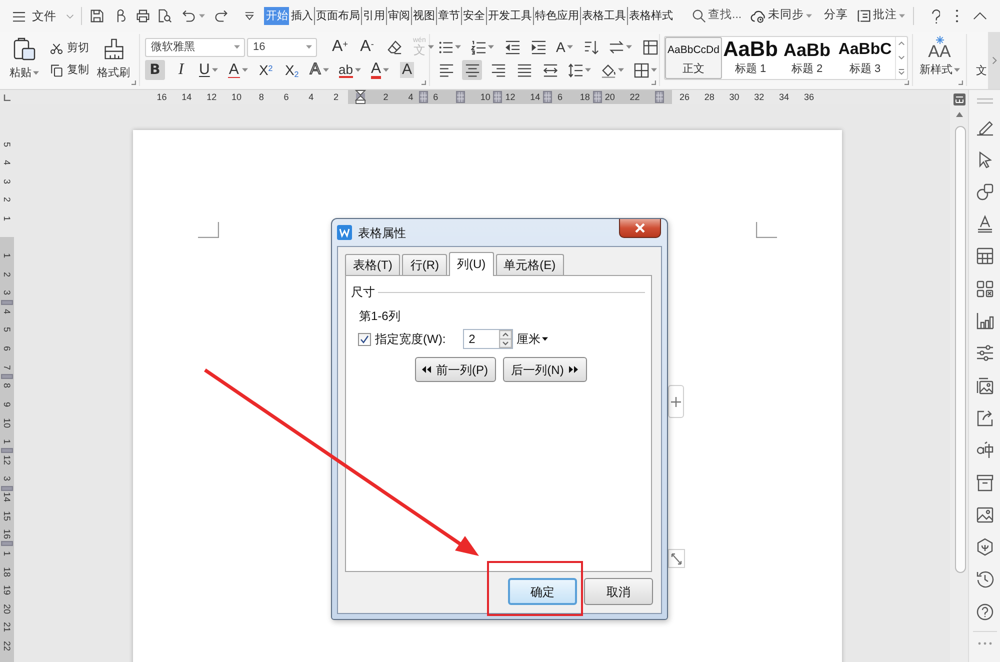 This screenshot has height=662, width=1000. Describe the element at coordinates (985, 289) in the screenshot. I see `apps-grid-icon` at that location.